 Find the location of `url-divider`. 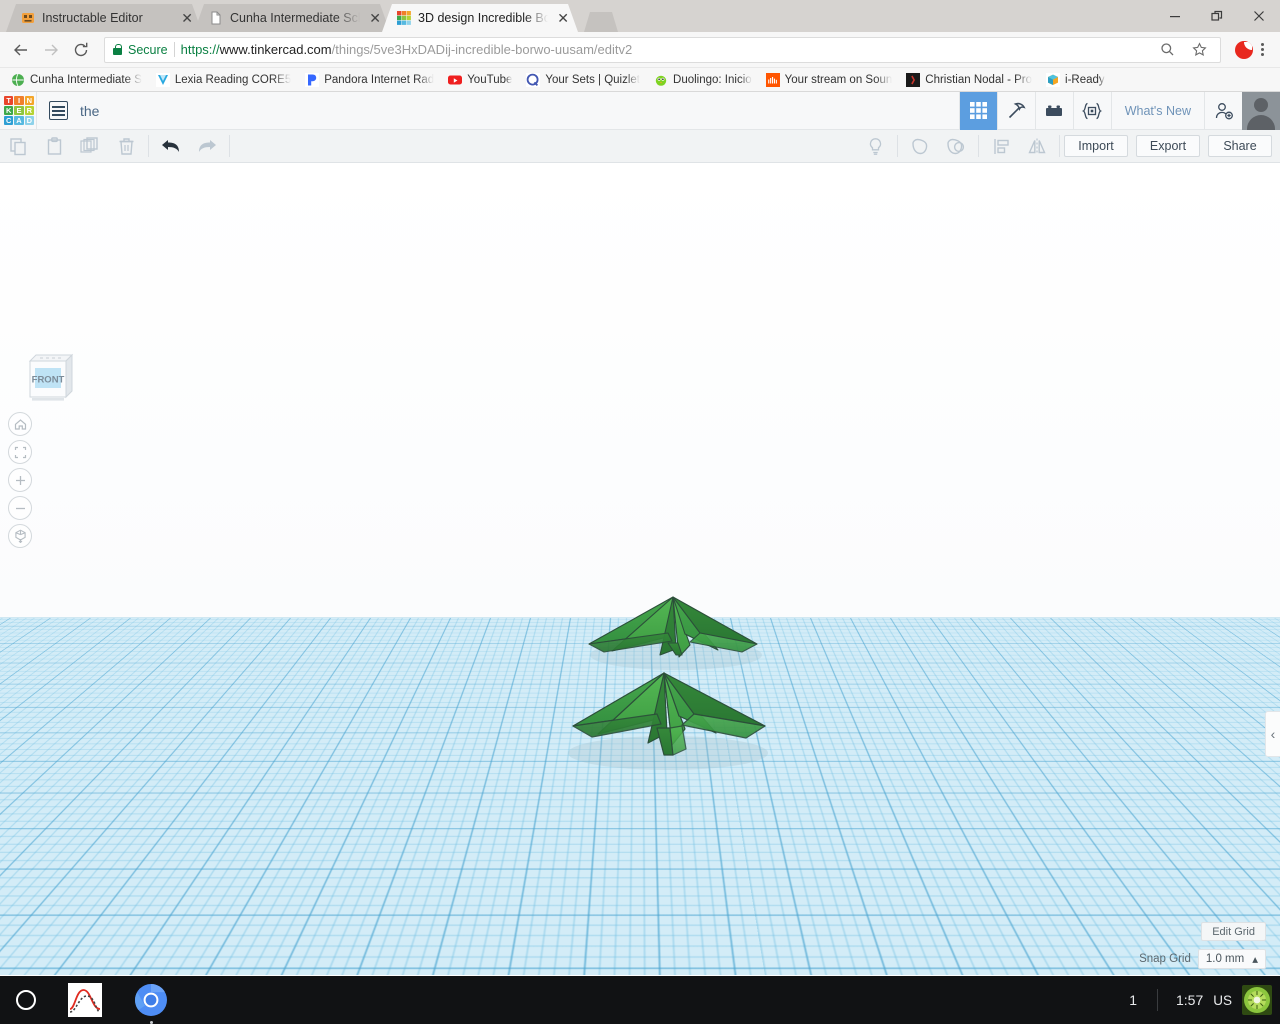

url-divider is located at coordinates (174, 49).